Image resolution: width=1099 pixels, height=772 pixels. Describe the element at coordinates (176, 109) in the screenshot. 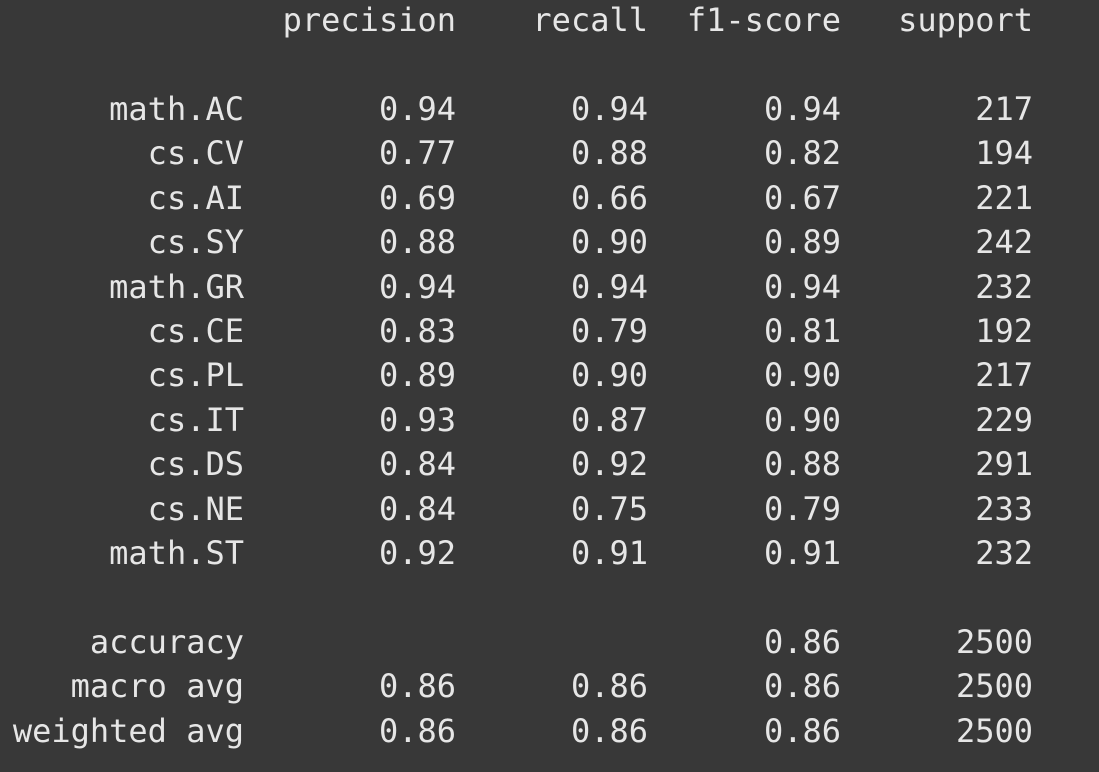

I see `row-label: math.AC` at that location.